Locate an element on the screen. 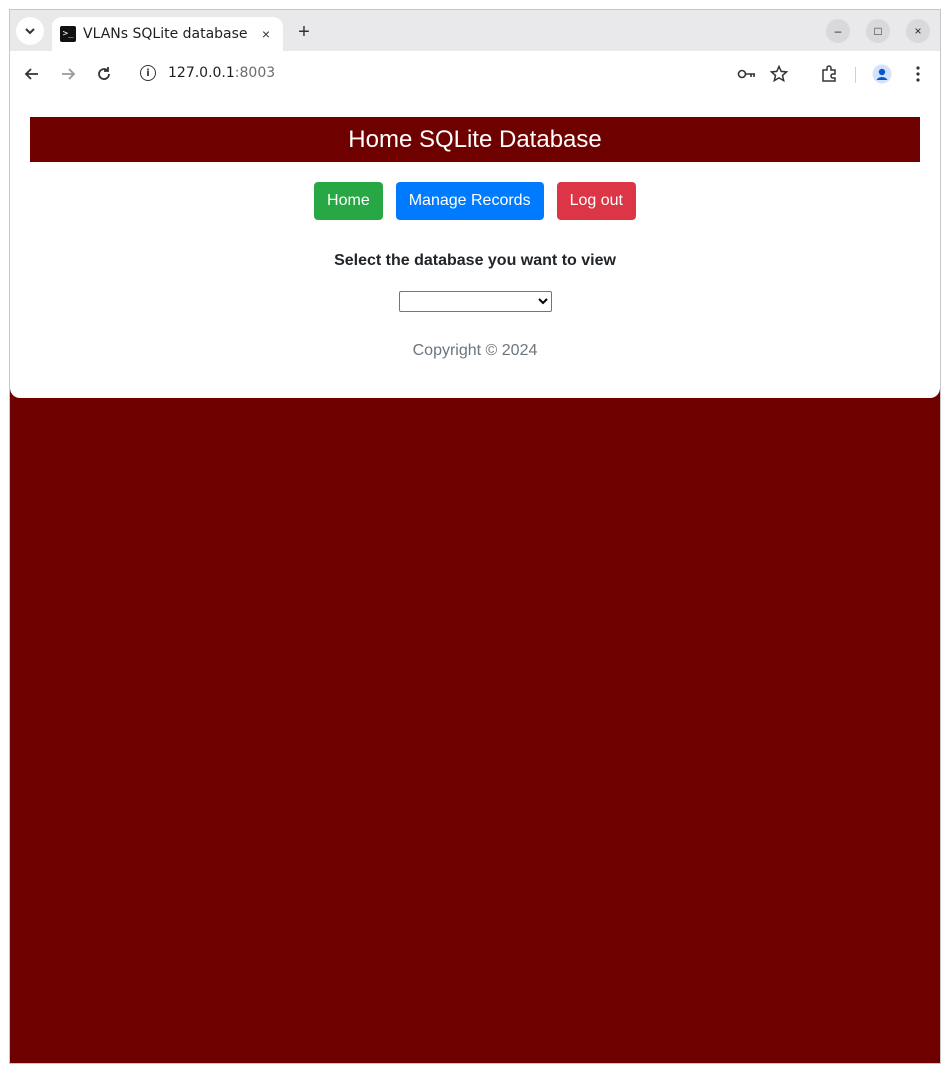 This screenshot has width=950, height=1073. extensions-button is located at coordinates (829, 74).